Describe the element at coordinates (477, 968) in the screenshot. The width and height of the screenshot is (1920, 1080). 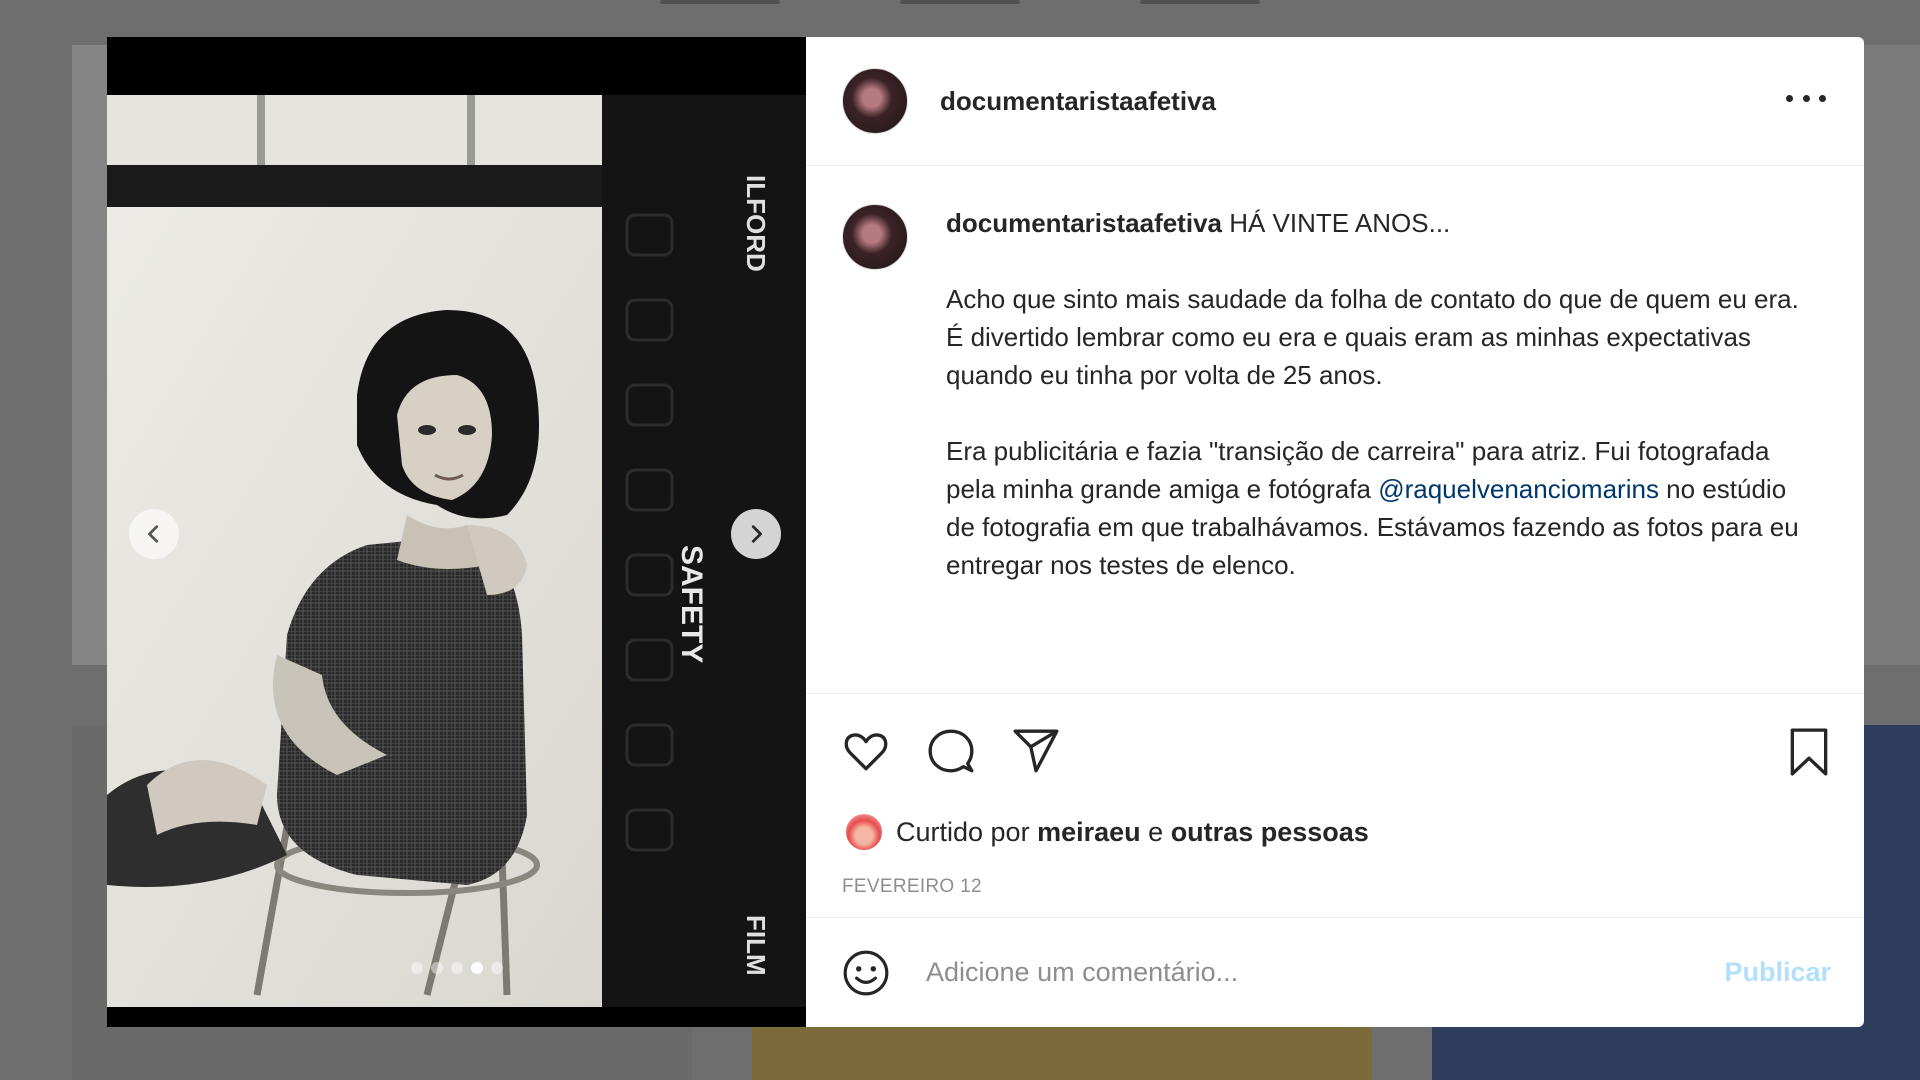
I see `carousel-dot-active` at that location.